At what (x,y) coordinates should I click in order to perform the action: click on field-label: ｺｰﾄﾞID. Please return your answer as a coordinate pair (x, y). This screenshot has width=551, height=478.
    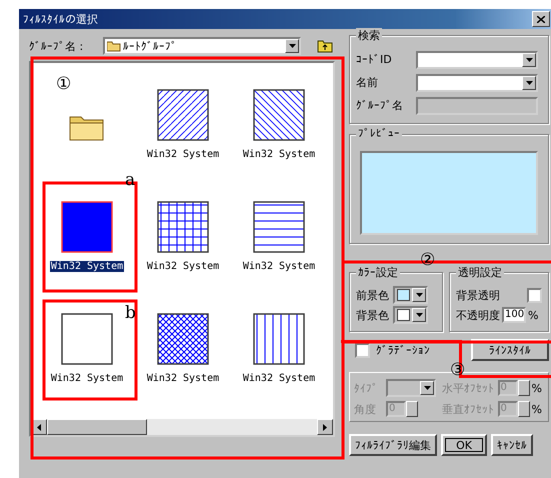
    Looking at the image, I should click on (374, 59).